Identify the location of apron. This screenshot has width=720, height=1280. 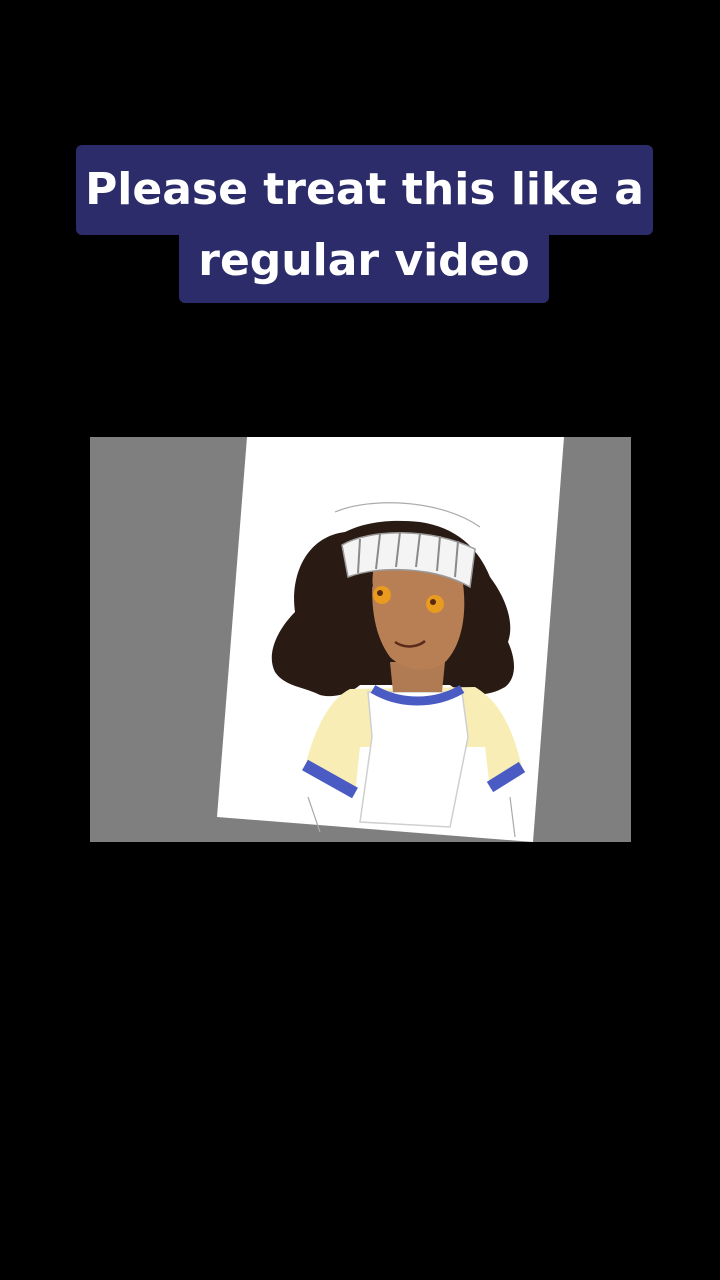
(414, 759).